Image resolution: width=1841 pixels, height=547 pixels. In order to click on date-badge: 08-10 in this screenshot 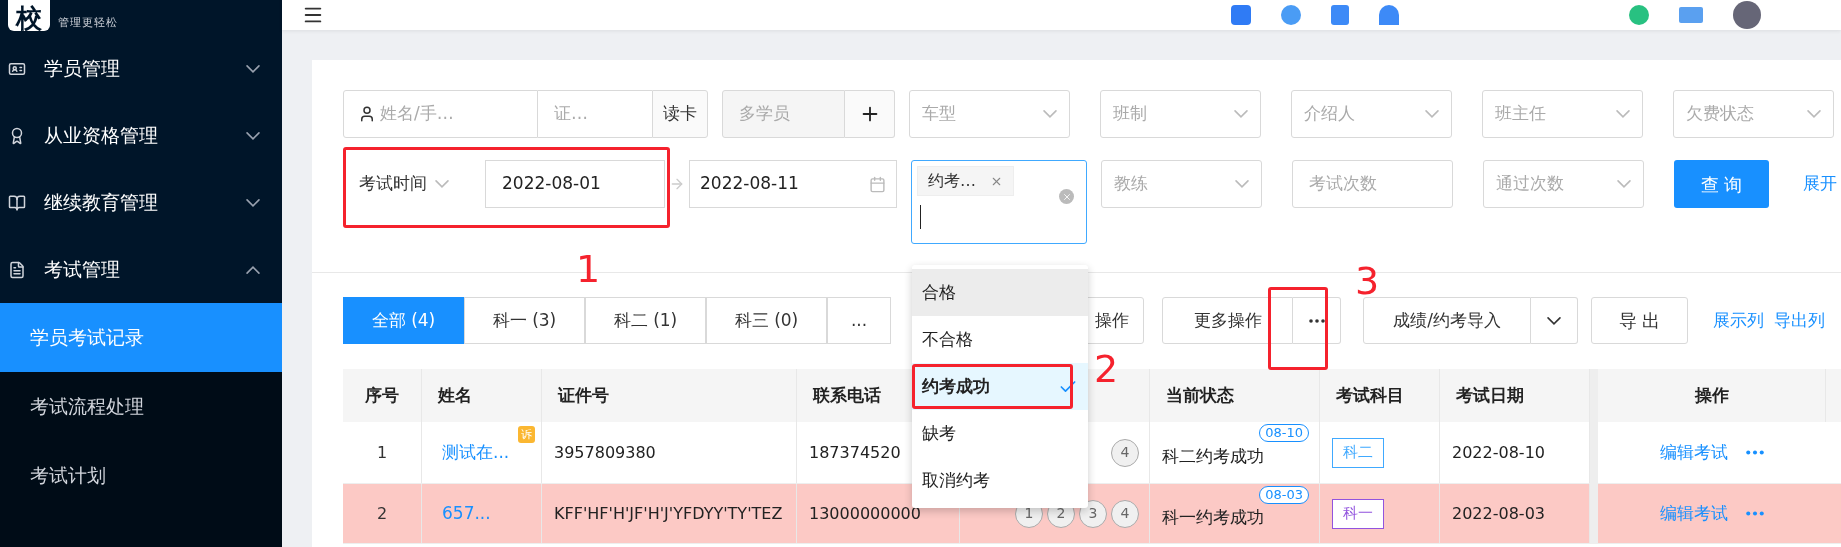, I will do `click(1284, 433)`.